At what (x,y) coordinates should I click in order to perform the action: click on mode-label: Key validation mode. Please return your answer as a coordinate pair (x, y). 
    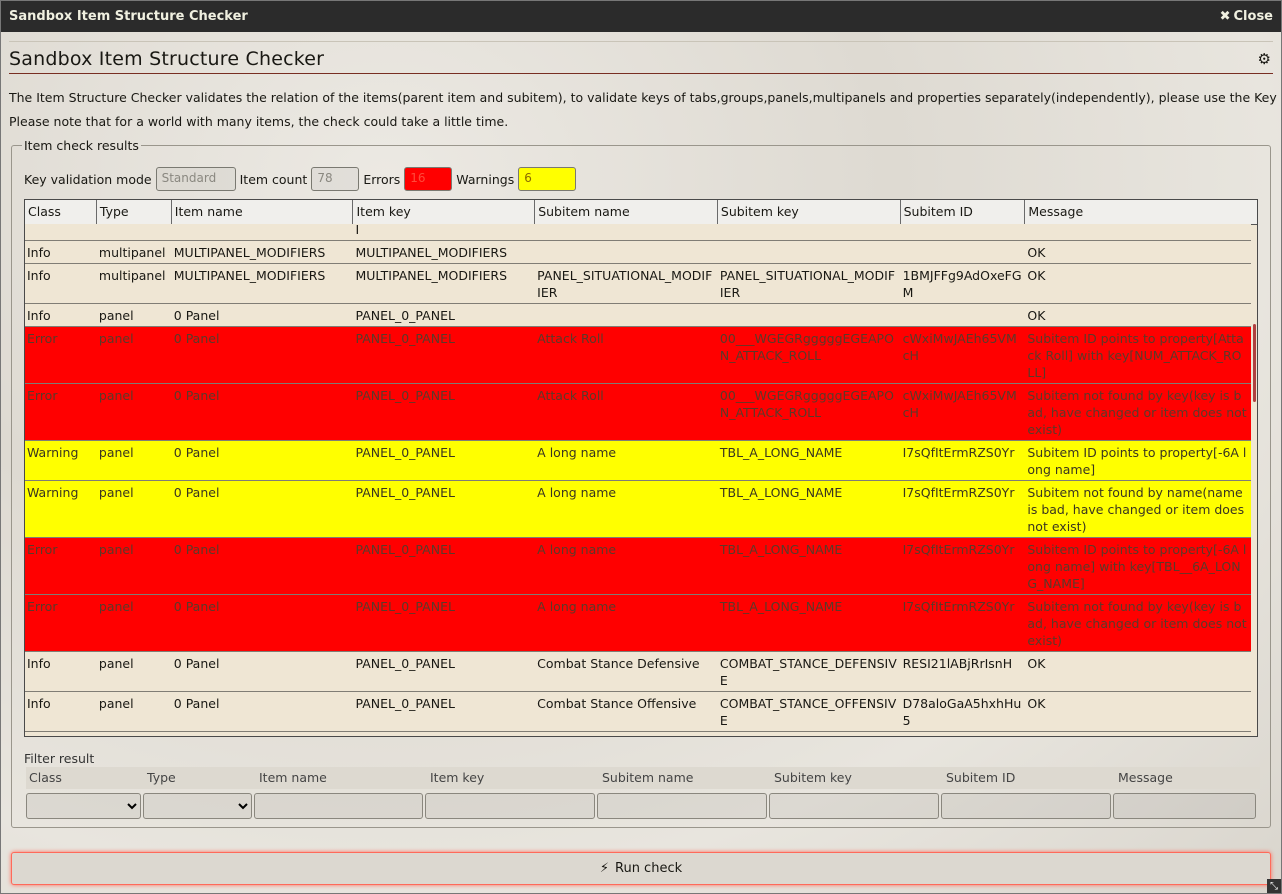
    Looking at the image, I should click on (88, 179).